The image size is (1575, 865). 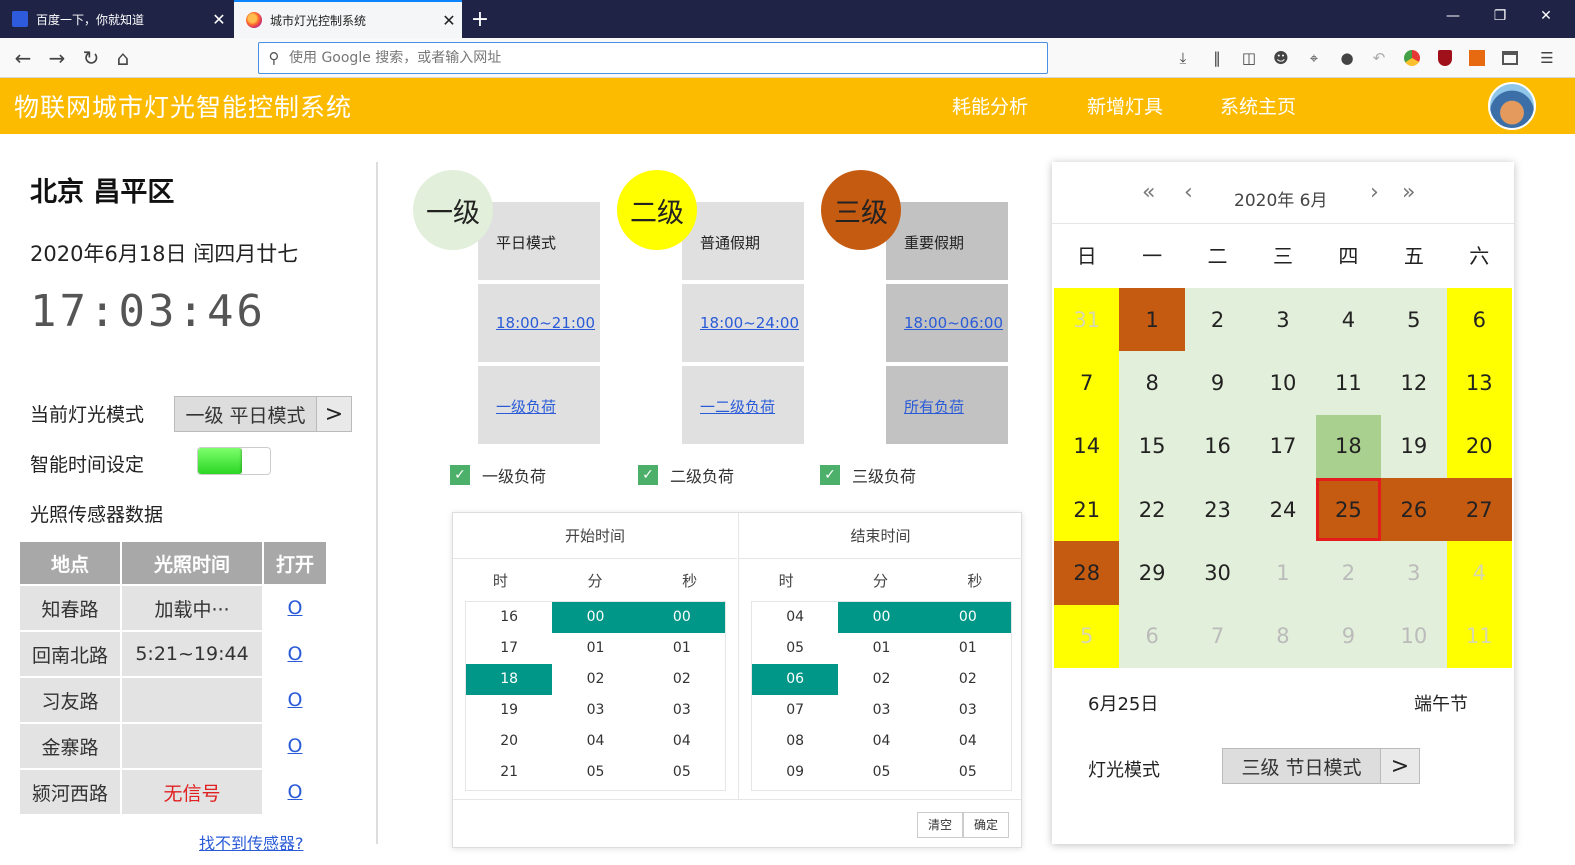 I want to click on chrome-icon, so click(x=1412, y=58).